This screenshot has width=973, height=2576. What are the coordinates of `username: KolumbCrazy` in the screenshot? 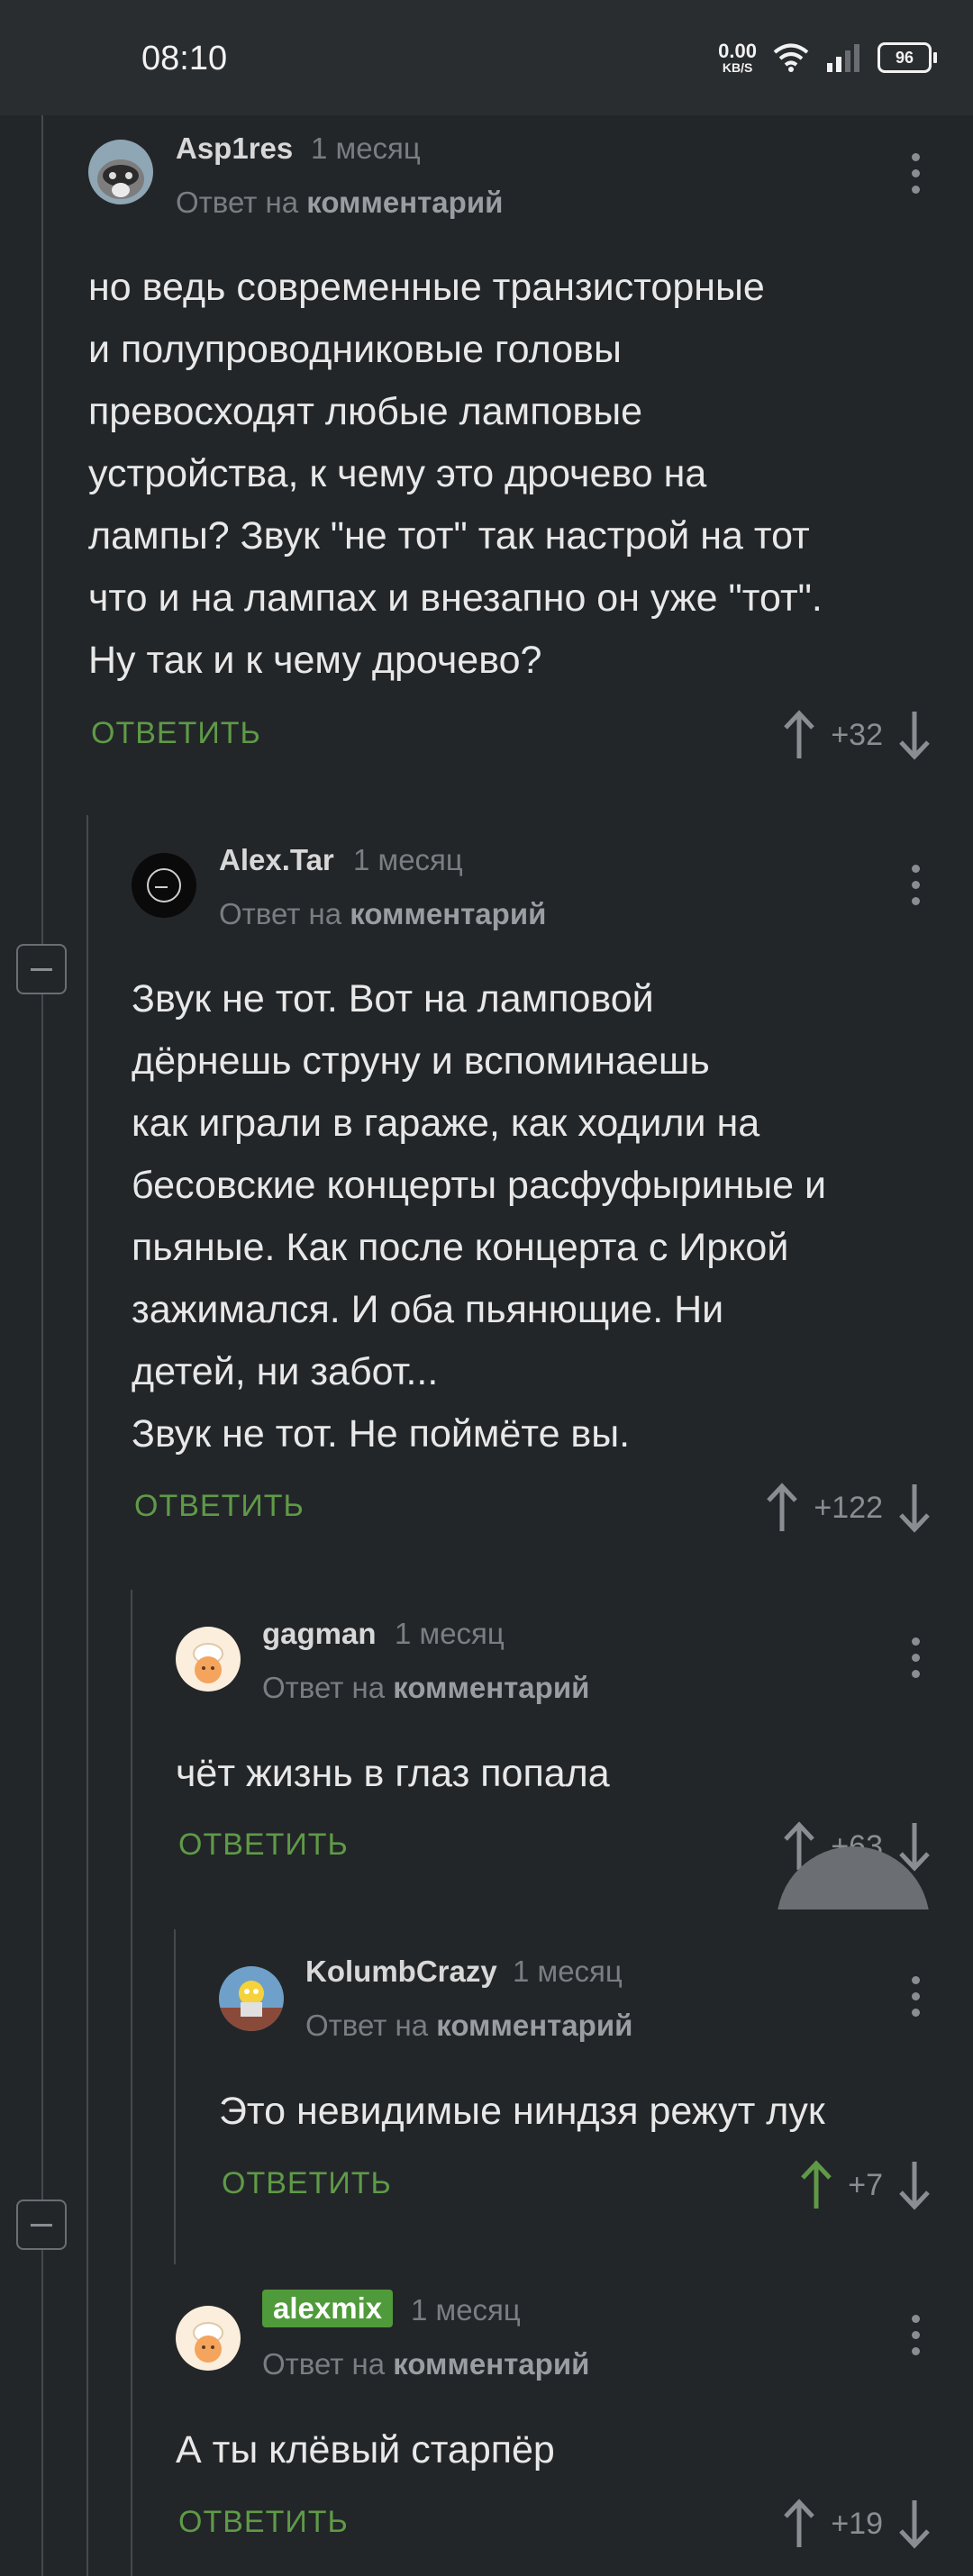 It's located at (401, 1972).